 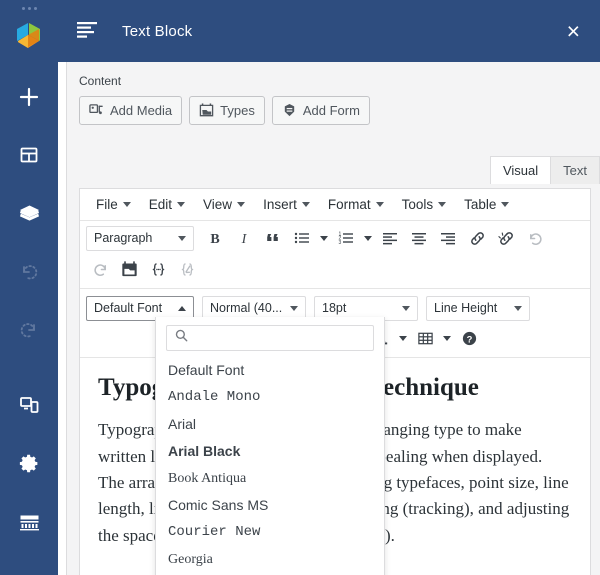 I want to click on numbered-list-button: 1 2 3, so click(x=346, y=238).